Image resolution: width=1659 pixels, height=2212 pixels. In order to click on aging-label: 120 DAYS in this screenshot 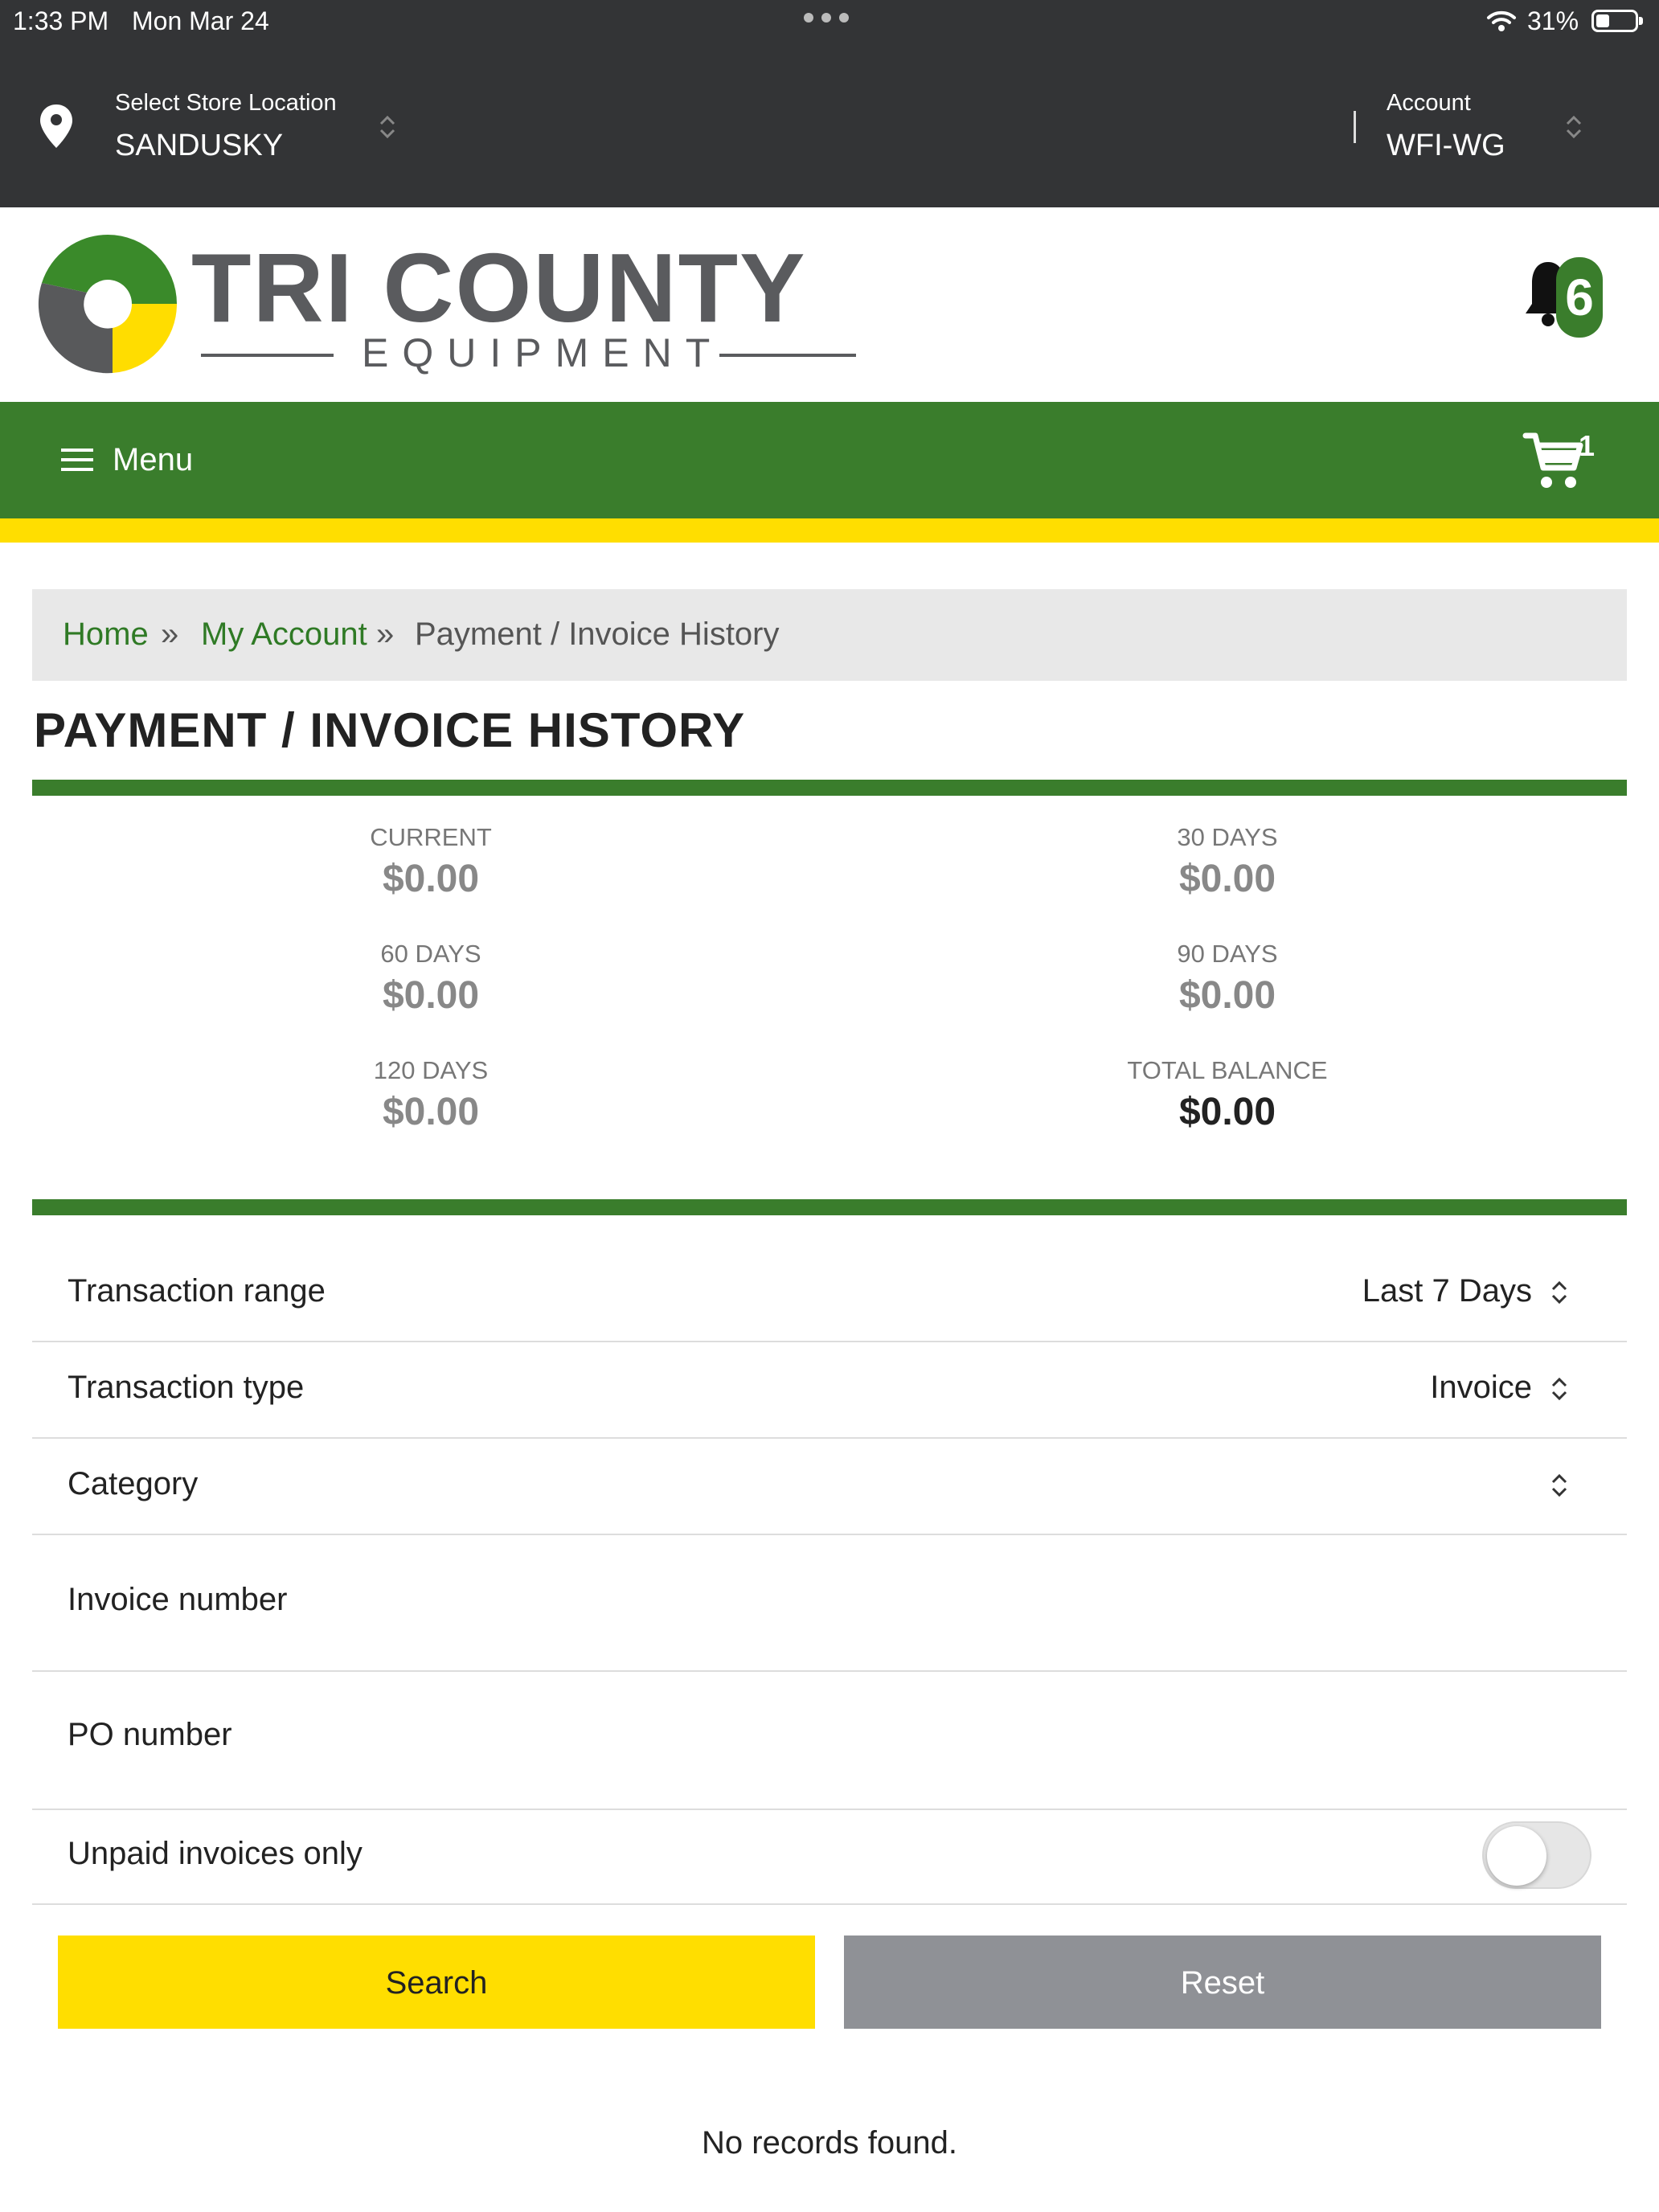, I will do `click(431, 1070)`.